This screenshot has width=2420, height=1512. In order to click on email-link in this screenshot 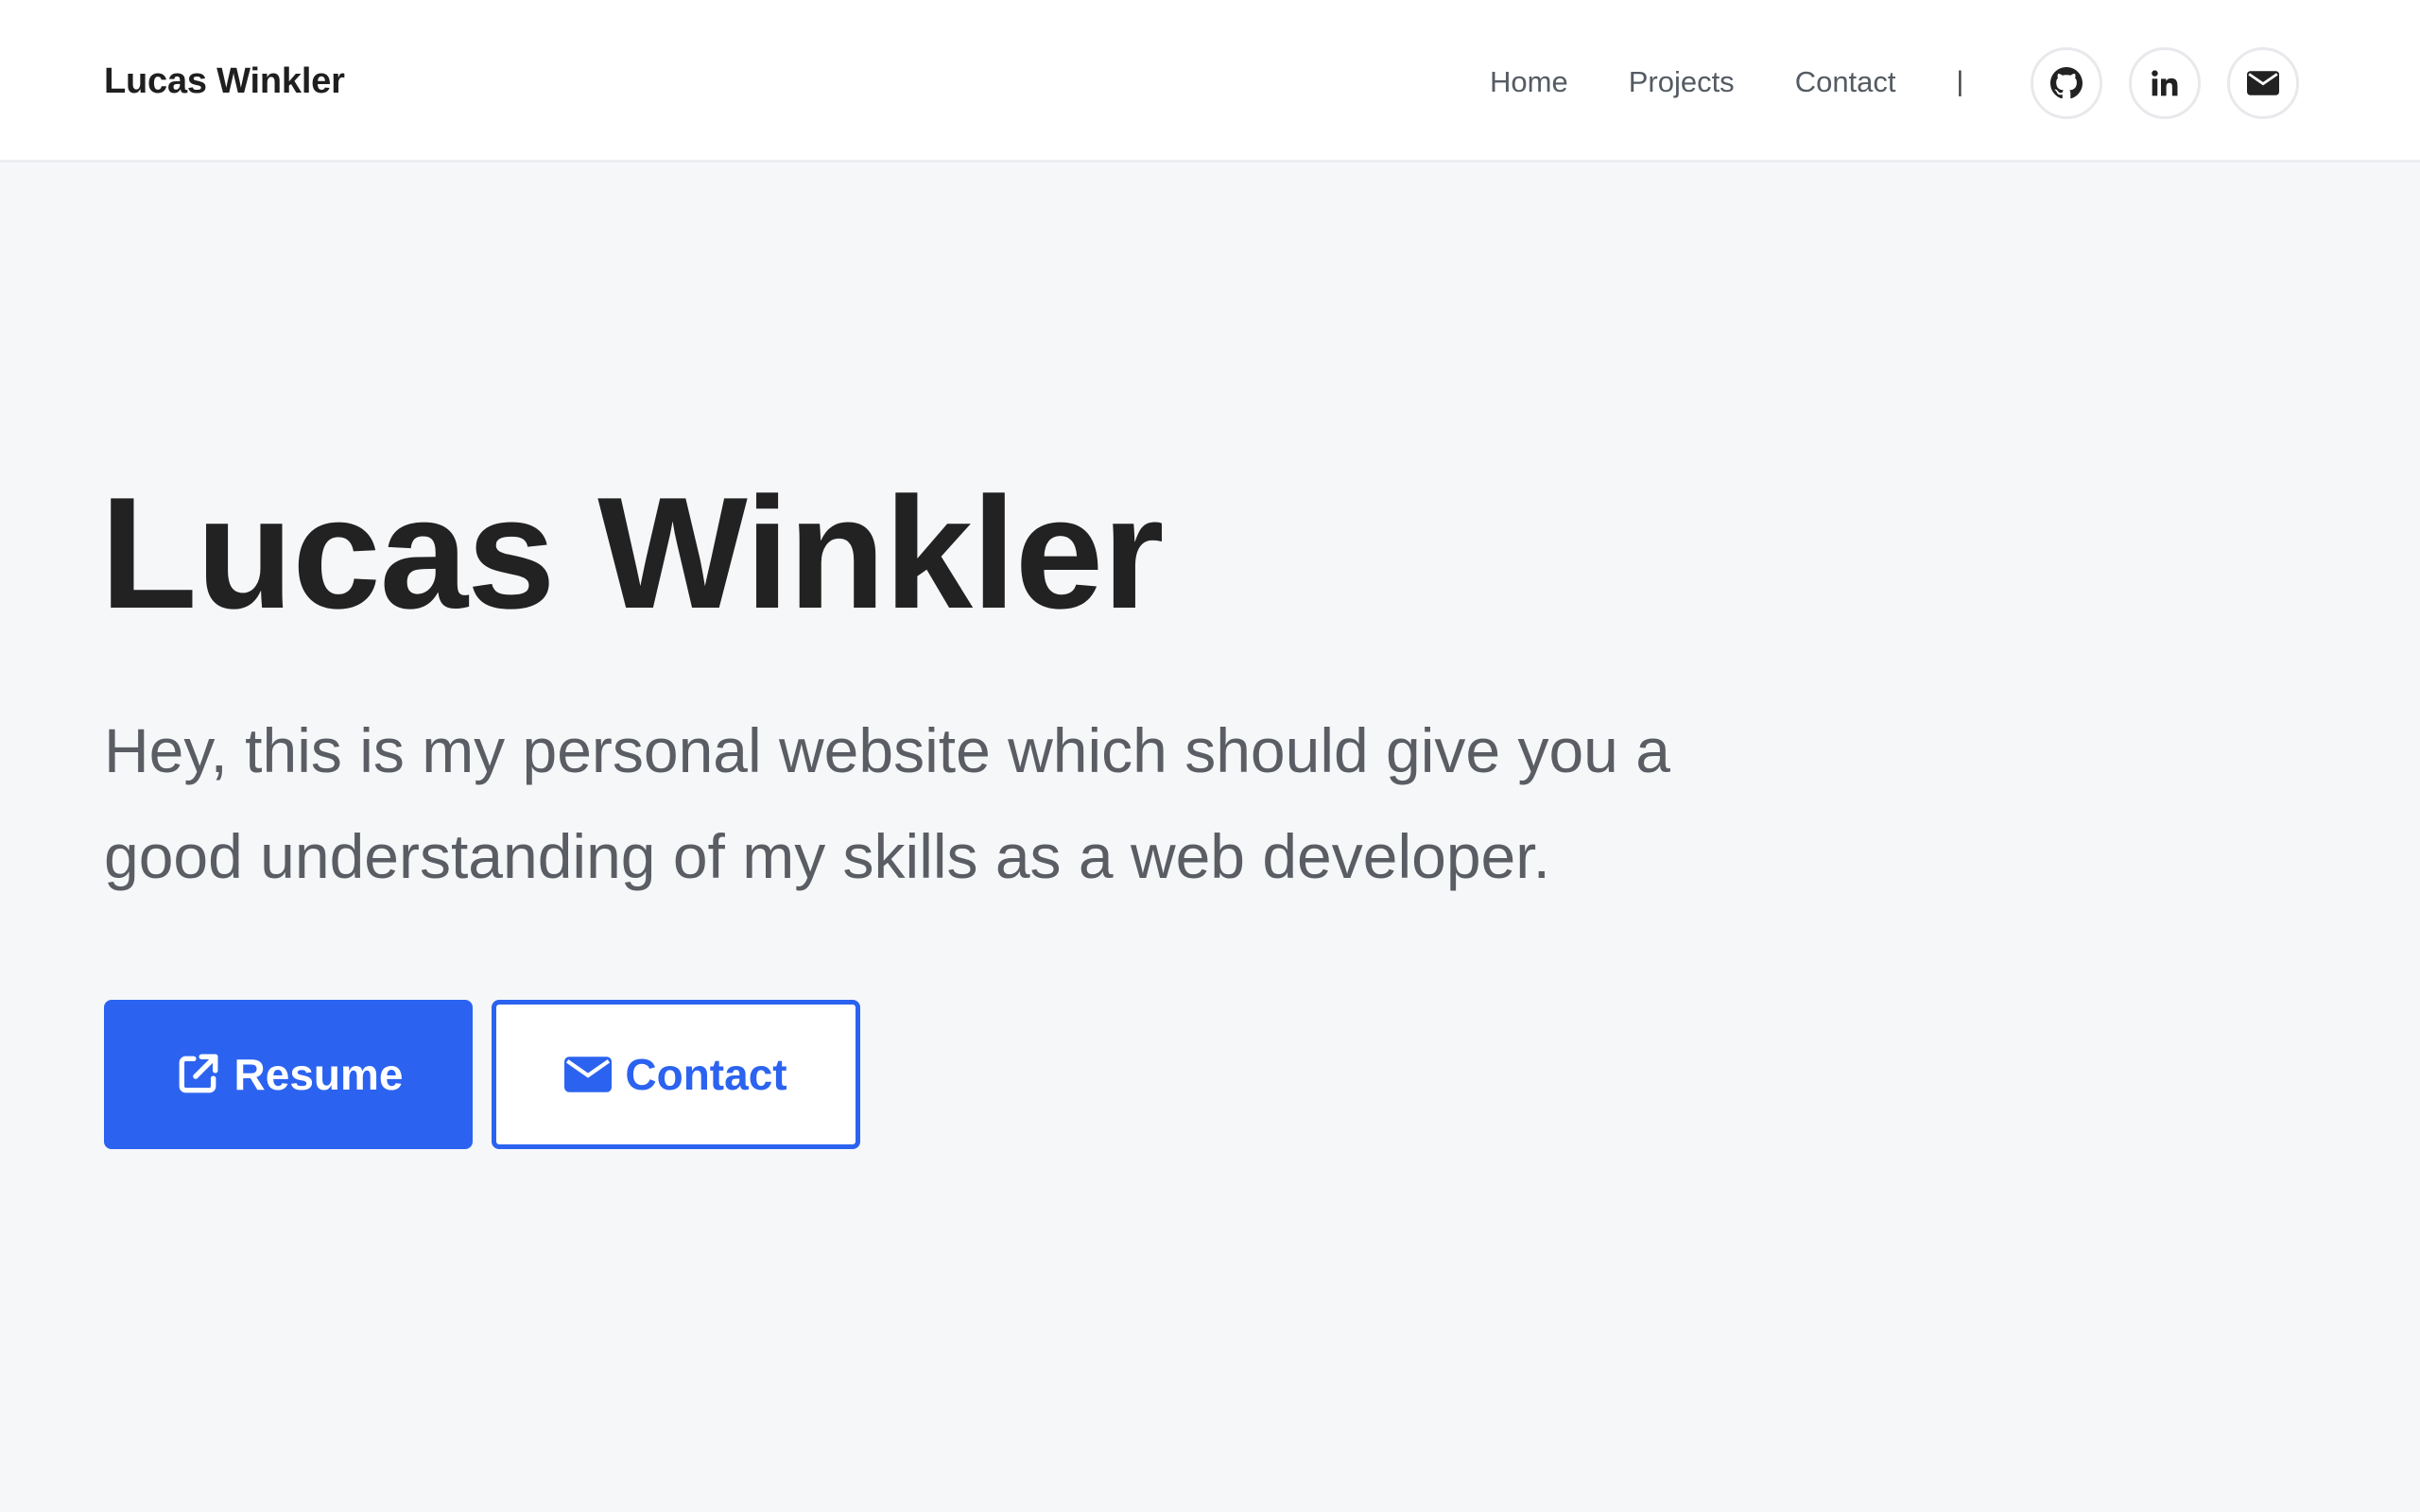, I will do `click(2263, 83)`.